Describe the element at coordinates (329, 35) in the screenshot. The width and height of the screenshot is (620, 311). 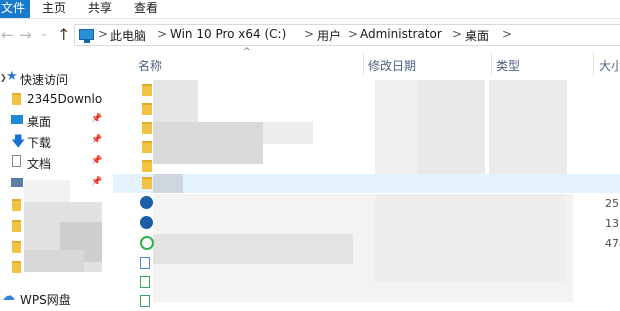
I see `breadcrumb-users: 用户` at that location.